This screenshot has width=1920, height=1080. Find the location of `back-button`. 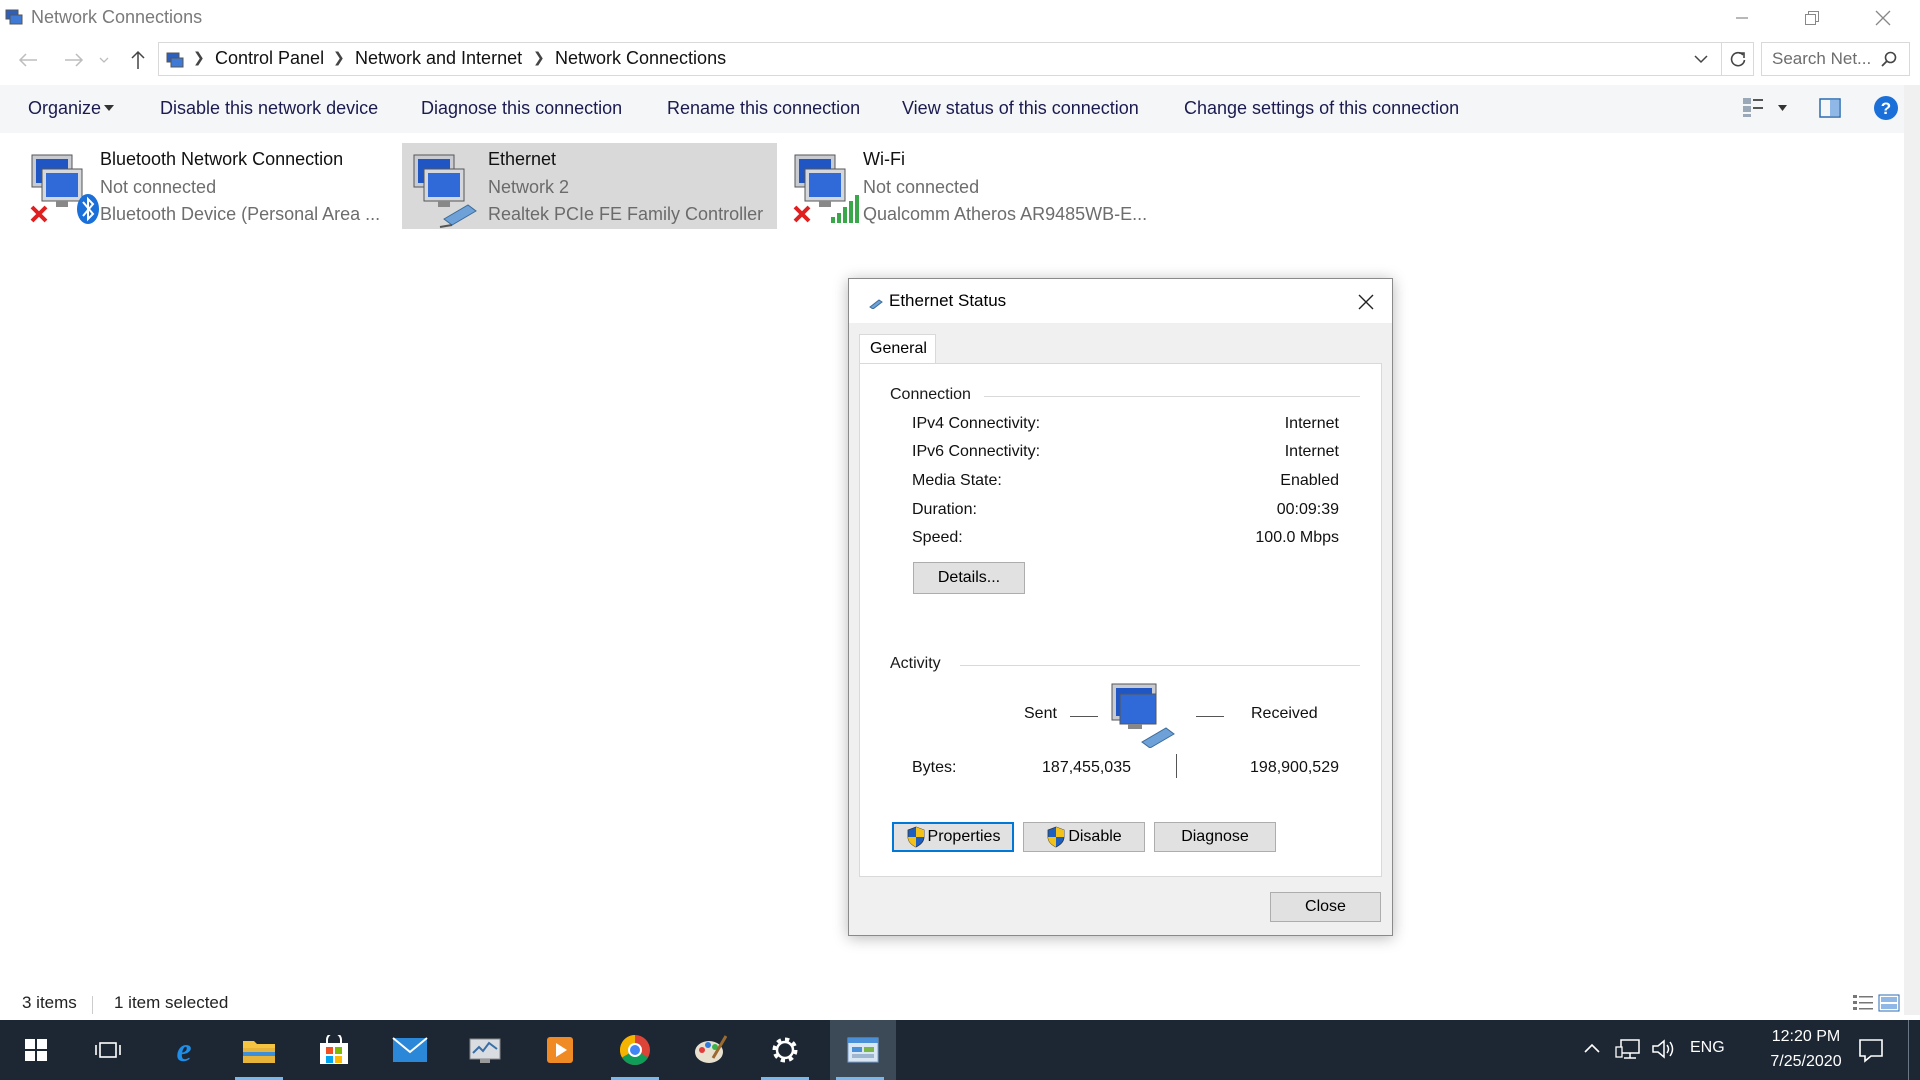

back-button is located at coordinates (28, 60).